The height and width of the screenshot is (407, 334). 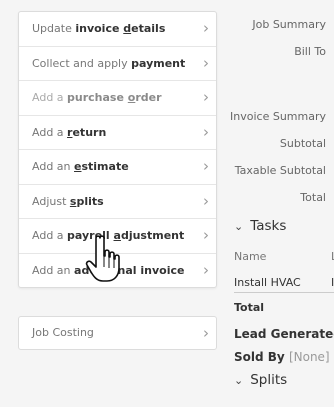 What do you see at coordinates (250, 256) in the screenshot?
I see `tasks-name-header: Name` at bounding box center [250, 256].